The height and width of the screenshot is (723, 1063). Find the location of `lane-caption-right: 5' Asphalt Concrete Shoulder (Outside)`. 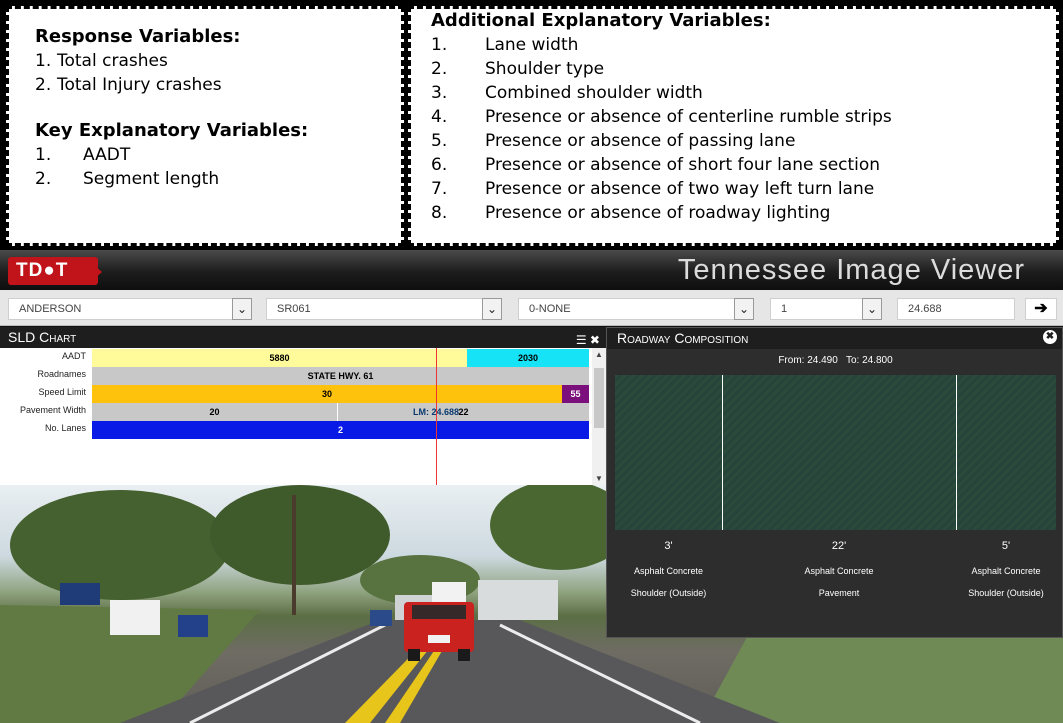

lane-caption-right: 5' Asphalt Concrete Shoulder (Outside) is located at coordinates (1006, 569).